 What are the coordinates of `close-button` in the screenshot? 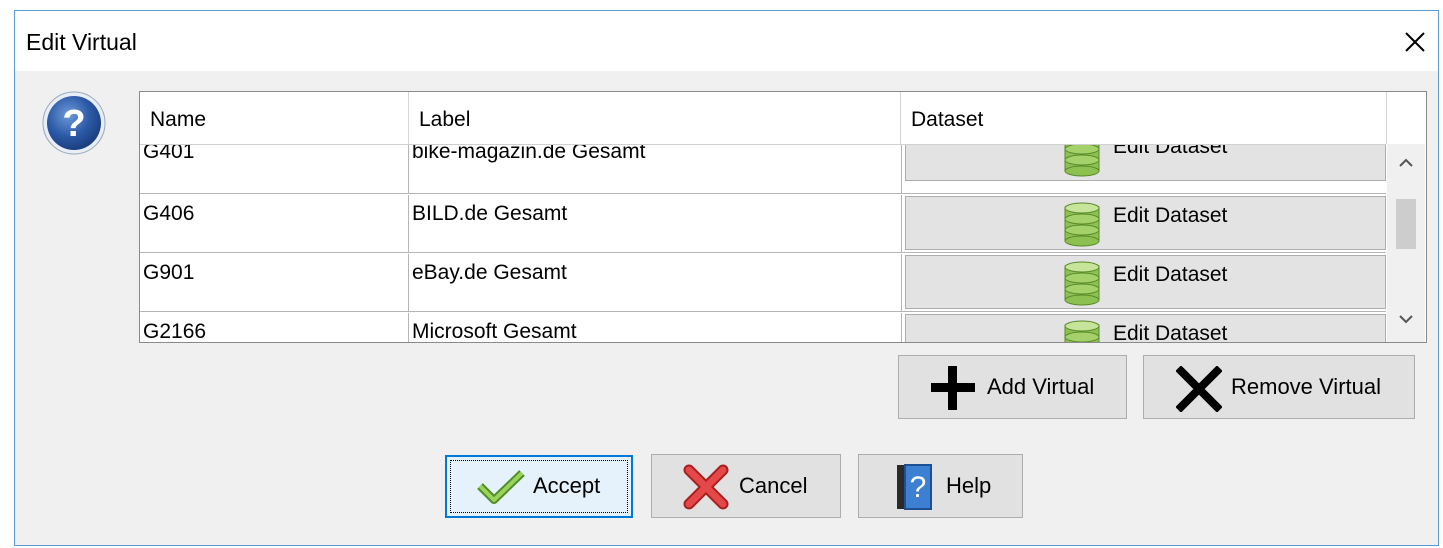 It's located at (1415, 41).